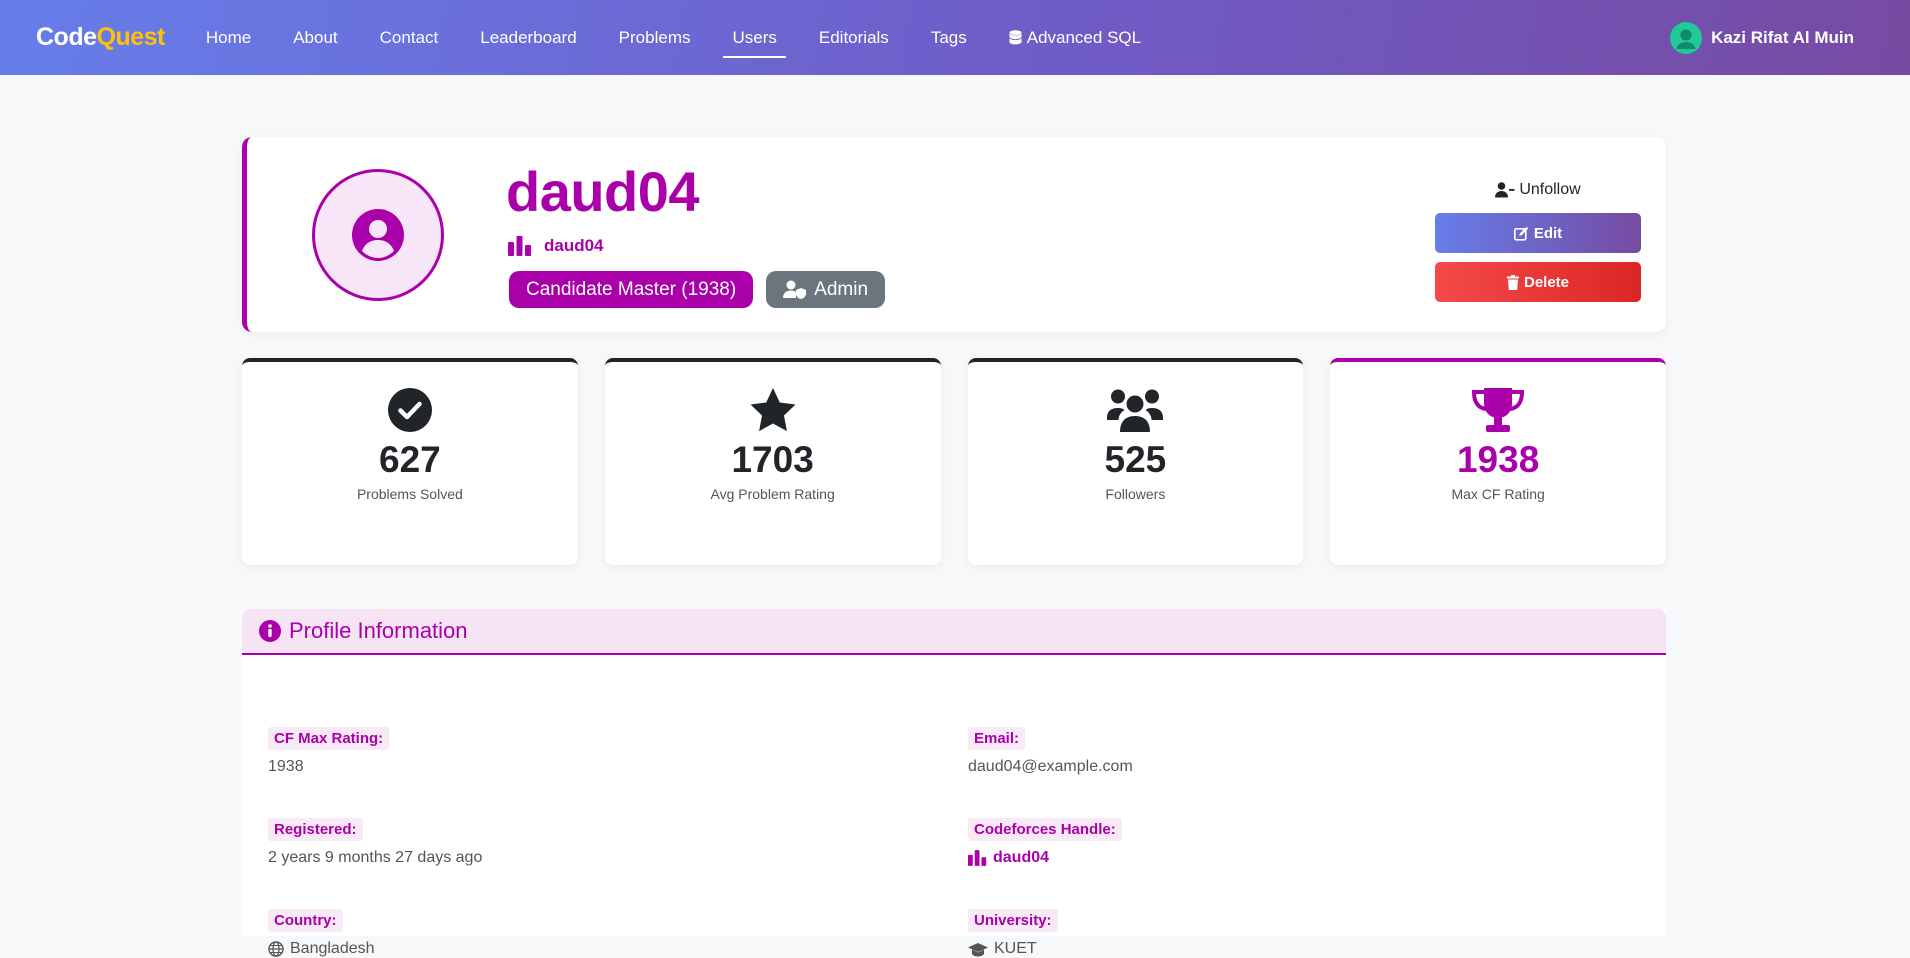  Describe the element at coordinates (315, 37) in the screenshot. I see `nav-about: About` at that location.